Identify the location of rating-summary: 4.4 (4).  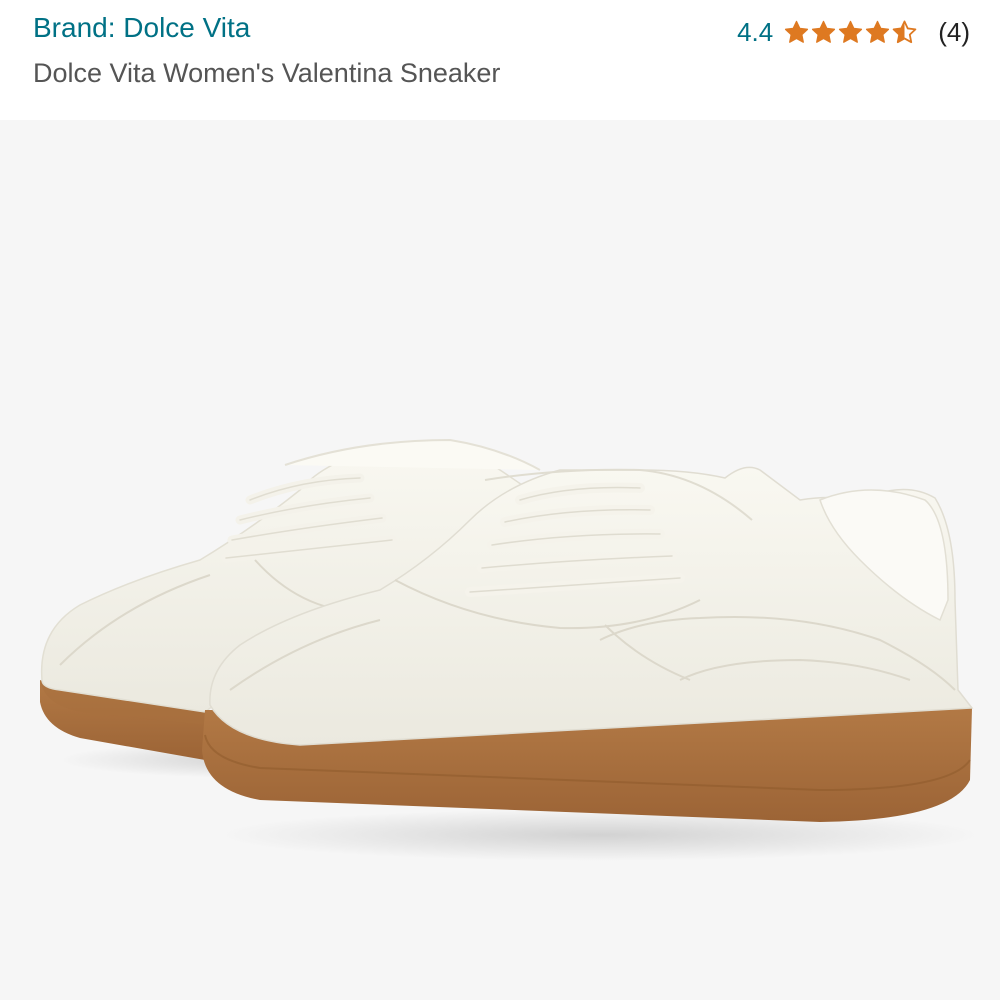
(853, 32).